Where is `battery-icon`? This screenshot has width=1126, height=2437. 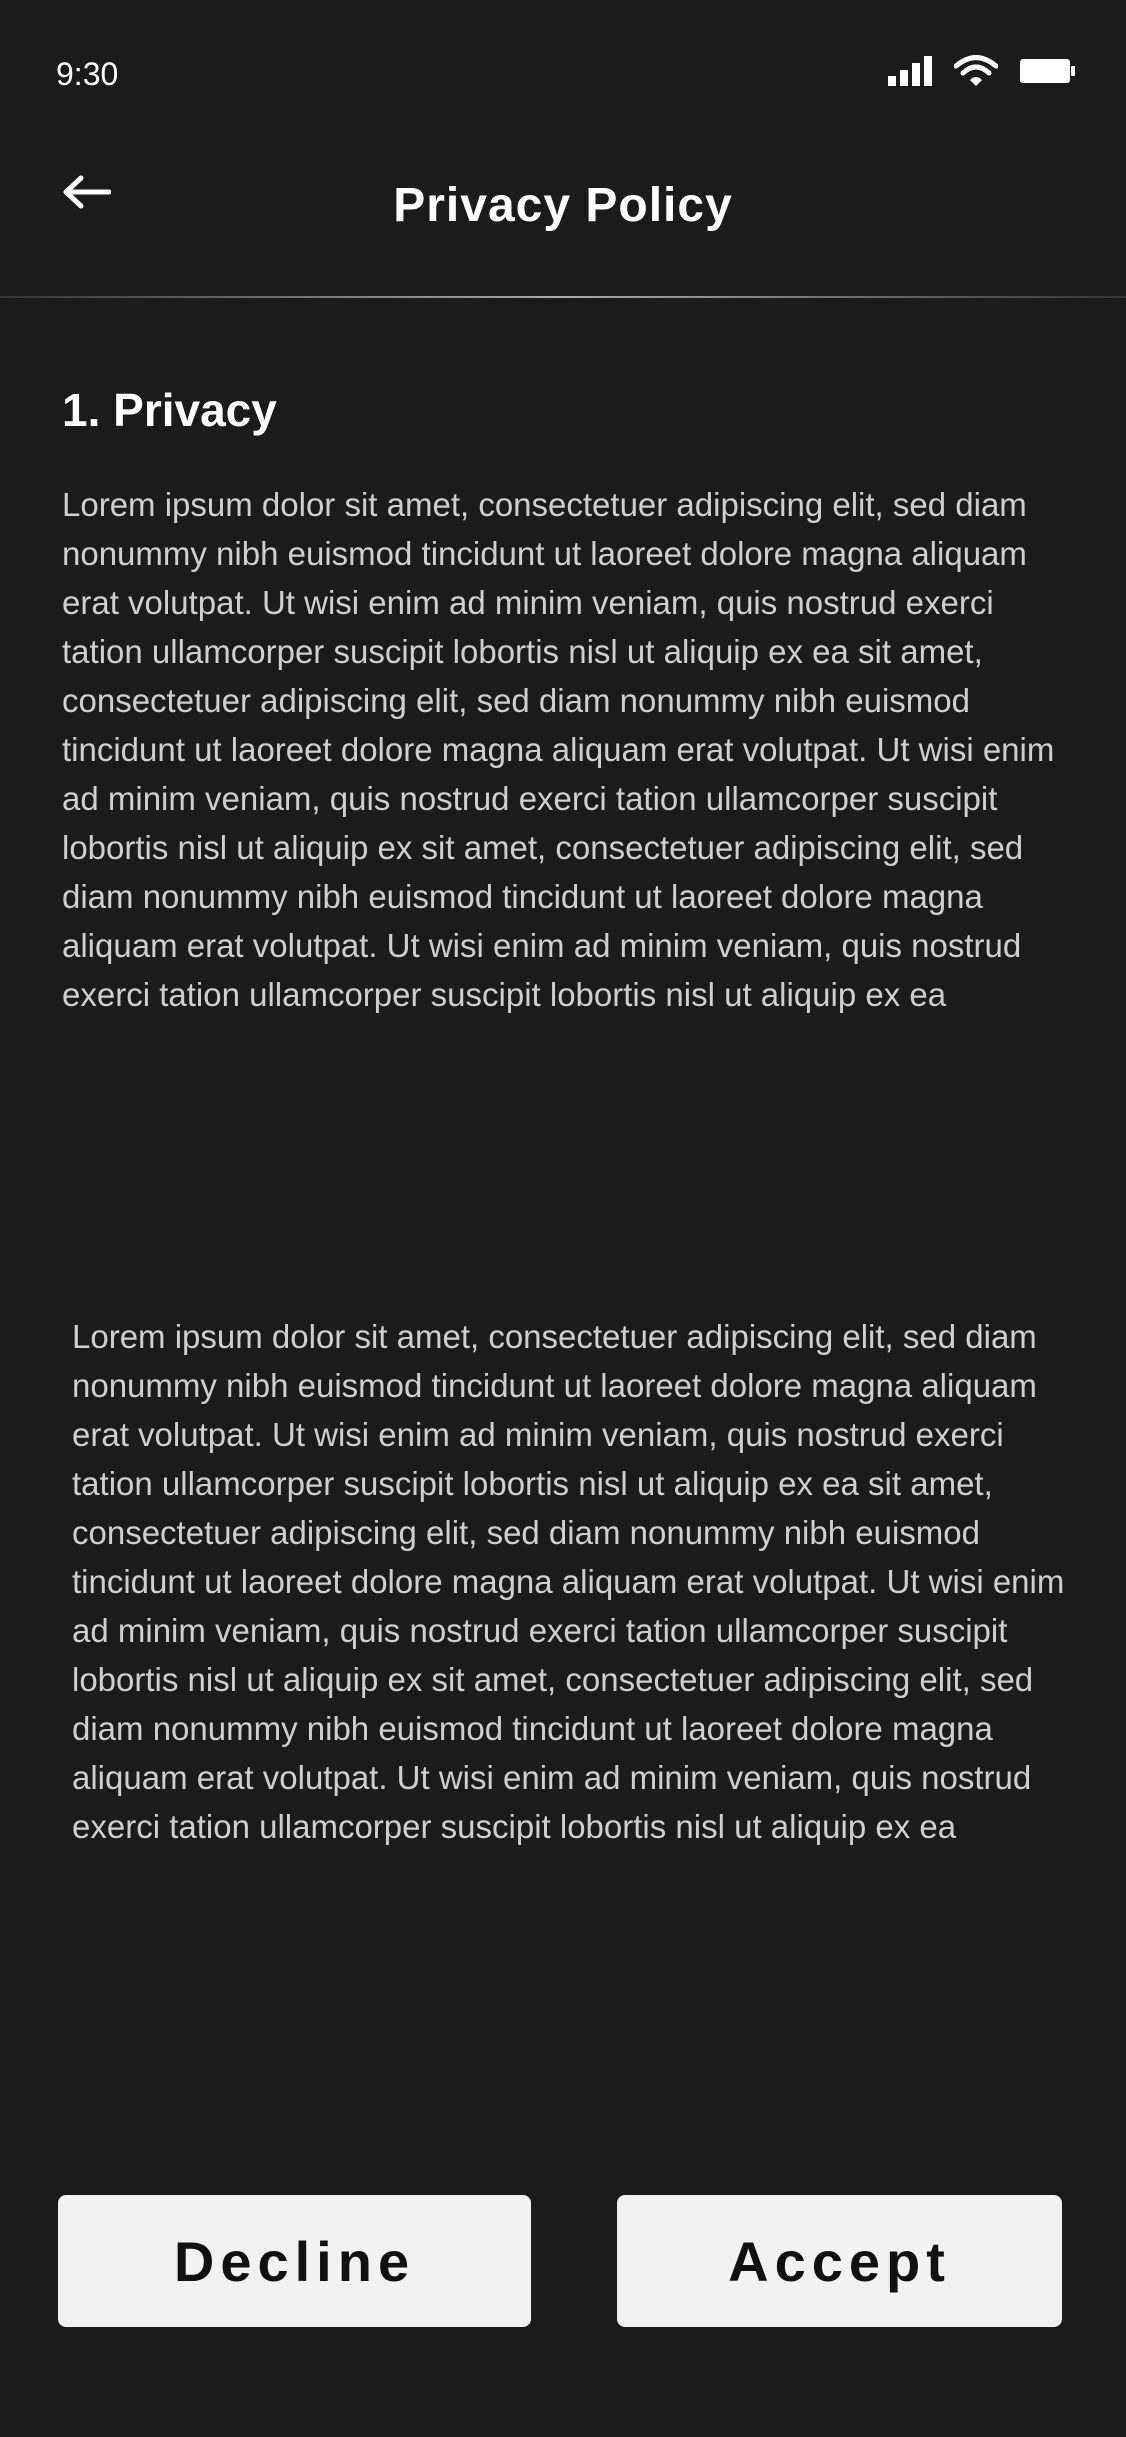
battery-icon is located at coordinates (1048, 73).